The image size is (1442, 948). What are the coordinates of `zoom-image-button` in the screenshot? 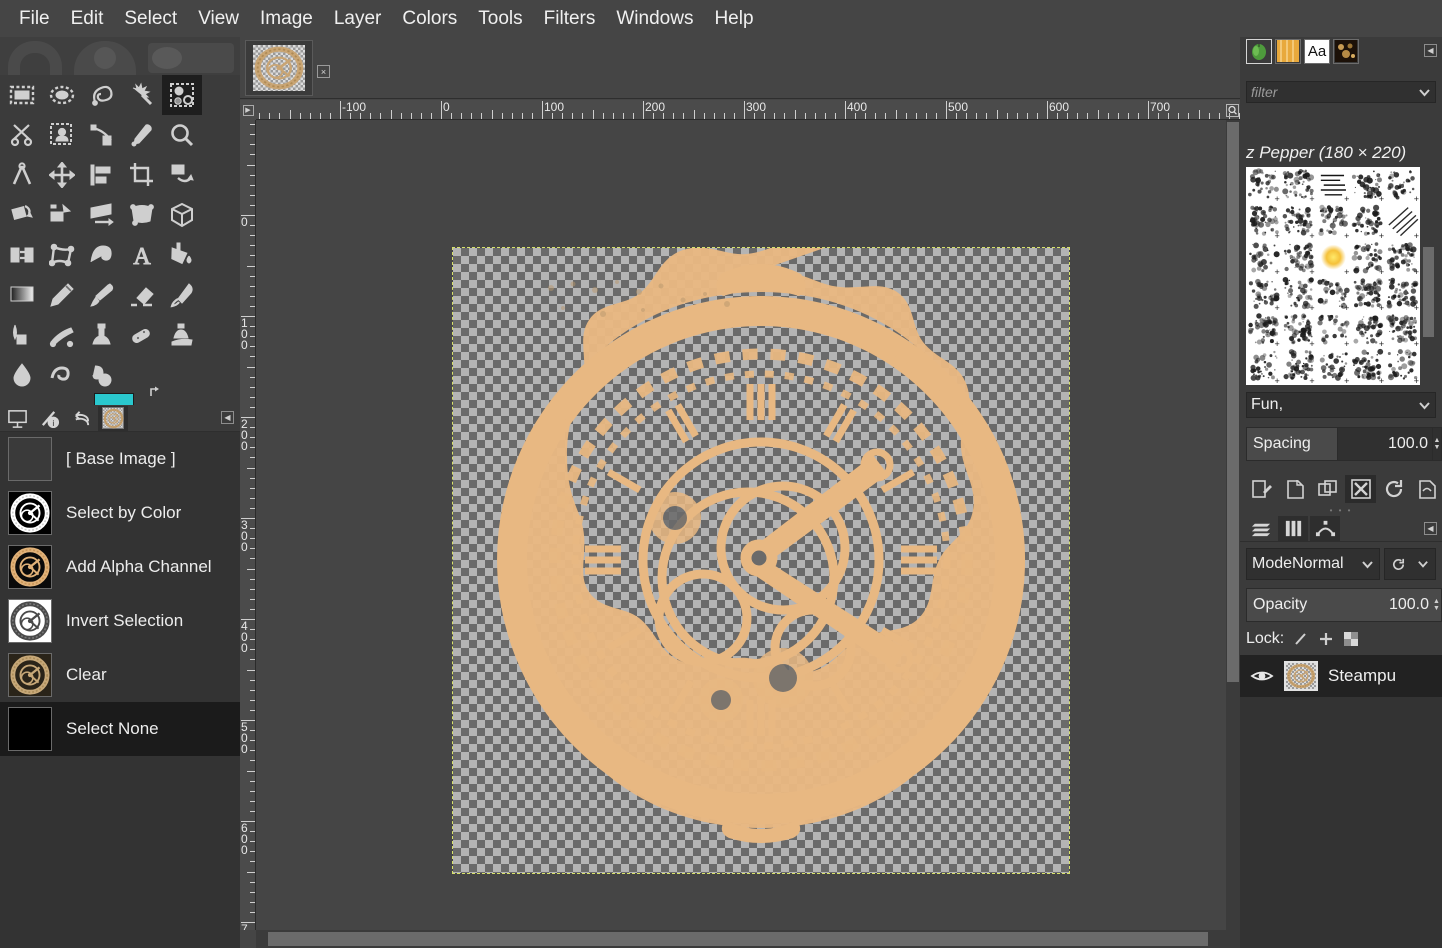 It's located at (1232, 110).